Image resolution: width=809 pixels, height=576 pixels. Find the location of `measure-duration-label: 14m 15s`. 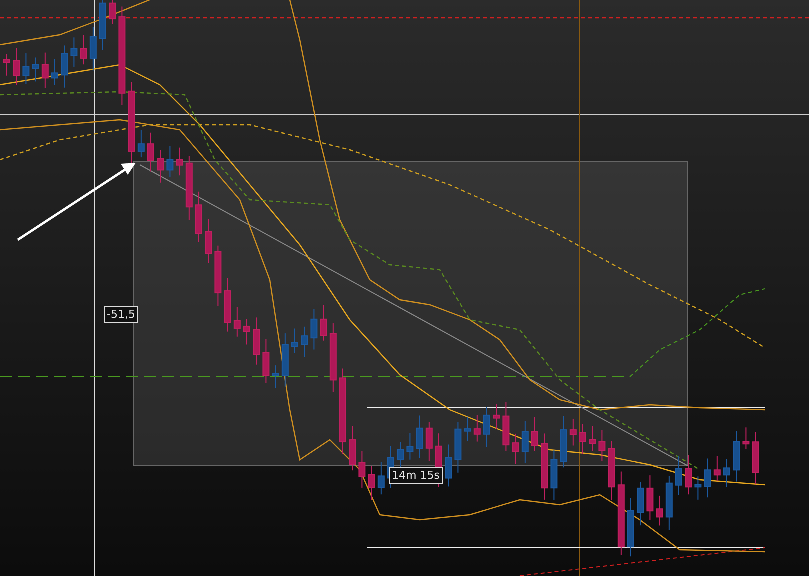

measure-duration-label: 14m 15s is located at coordinates (416, 475).